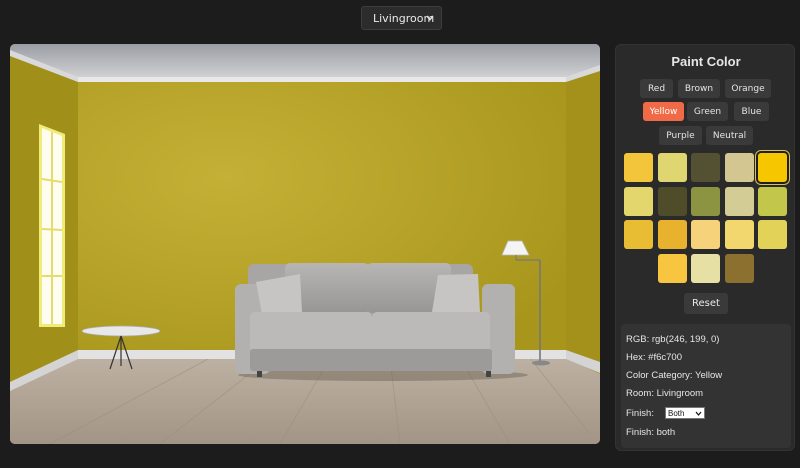  Describe the element at coordinates (706, 61) in the screenshot. I see `panel-title: Paint Color` at that location.